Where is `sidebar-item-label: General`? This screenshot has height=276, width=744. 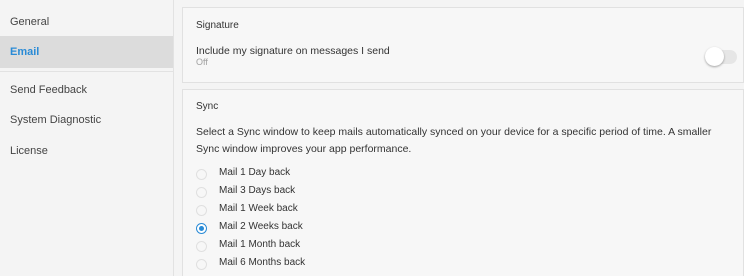
sidebar-item-label: General is located at coordinates (30, 22).